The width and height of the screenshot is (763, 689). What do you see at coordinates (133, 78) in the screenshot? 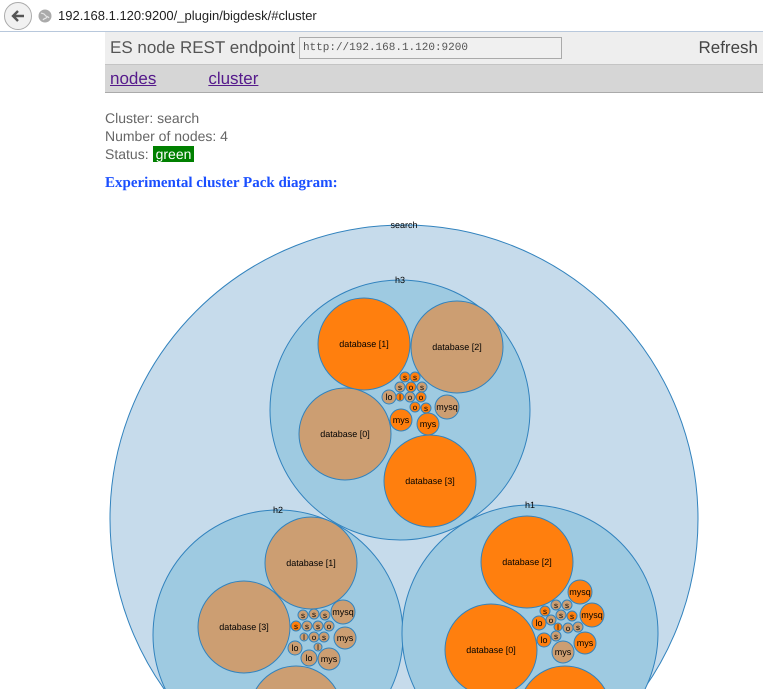
I see `nav-link: nodes` at bounding box center [133, 78].